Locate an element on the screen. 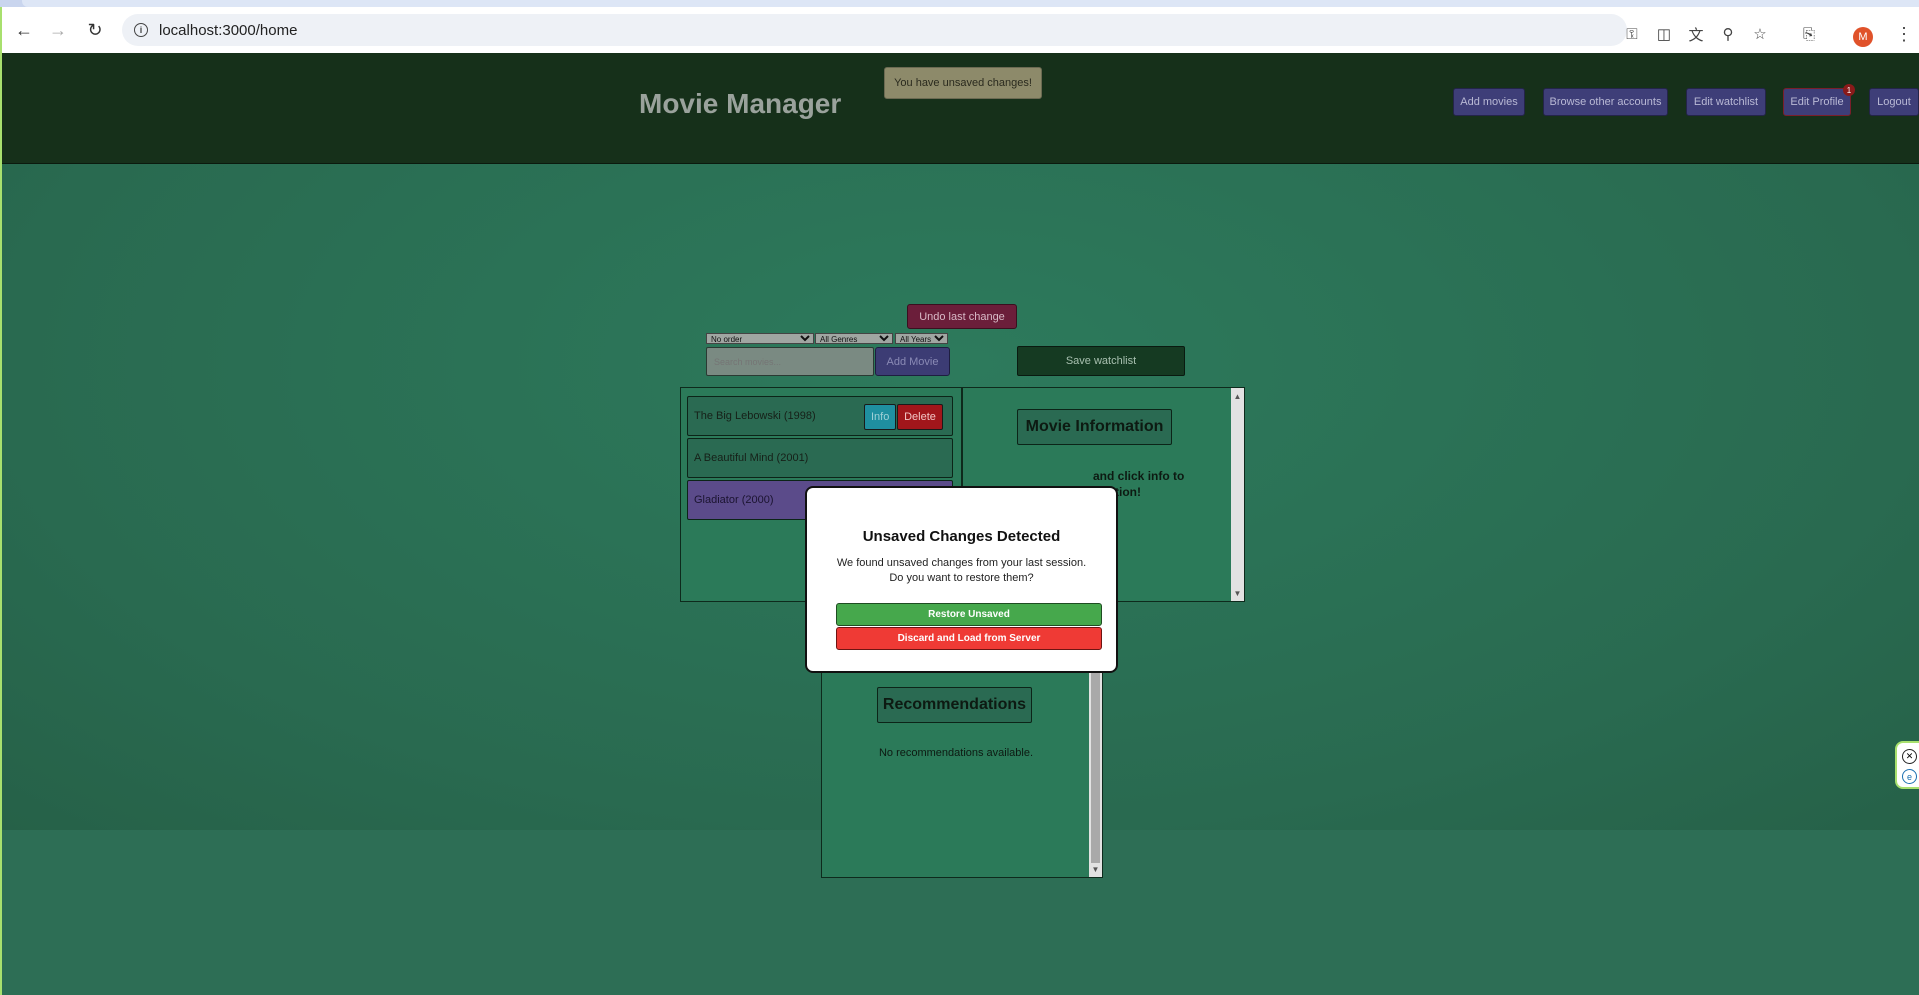 The image size is (1919, 995). order-select: No order is located at coordinates (760, 338).